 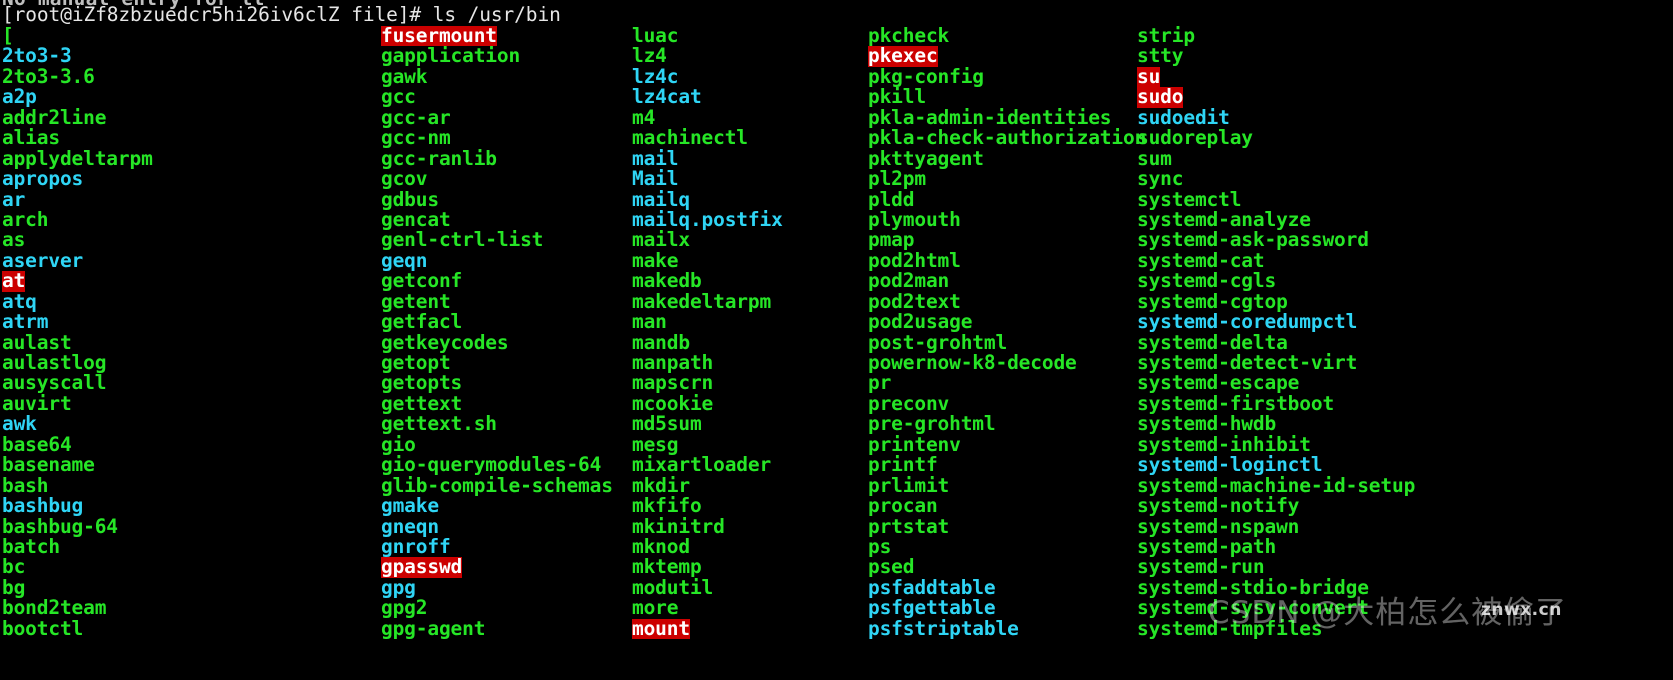 What do you see at coordinates (1154, 158) in the screenshot?
I see `ls-entry: sum` at bounding box center [1154, 158].